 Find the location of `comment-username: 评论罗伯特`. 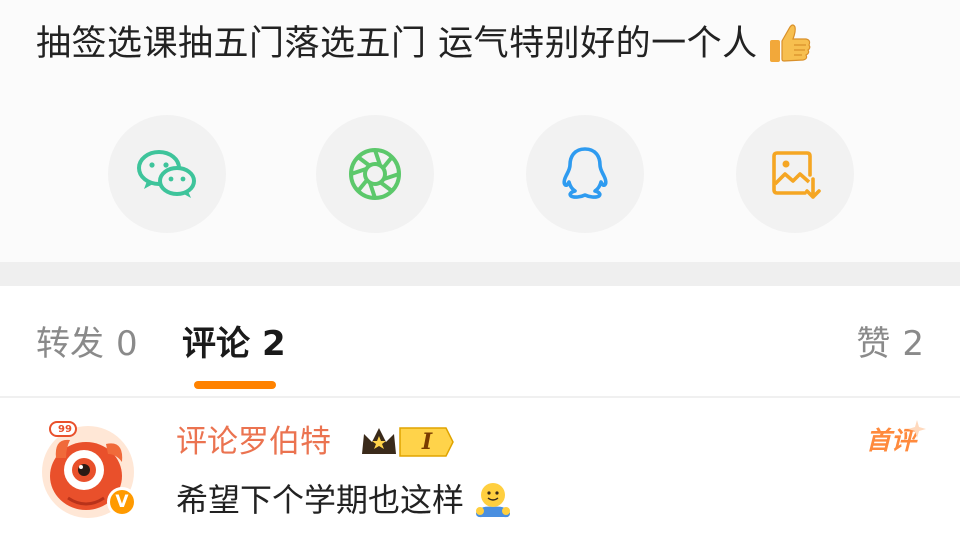

comment-username: 评论罗伯特 is located at coordinates (253, 442).